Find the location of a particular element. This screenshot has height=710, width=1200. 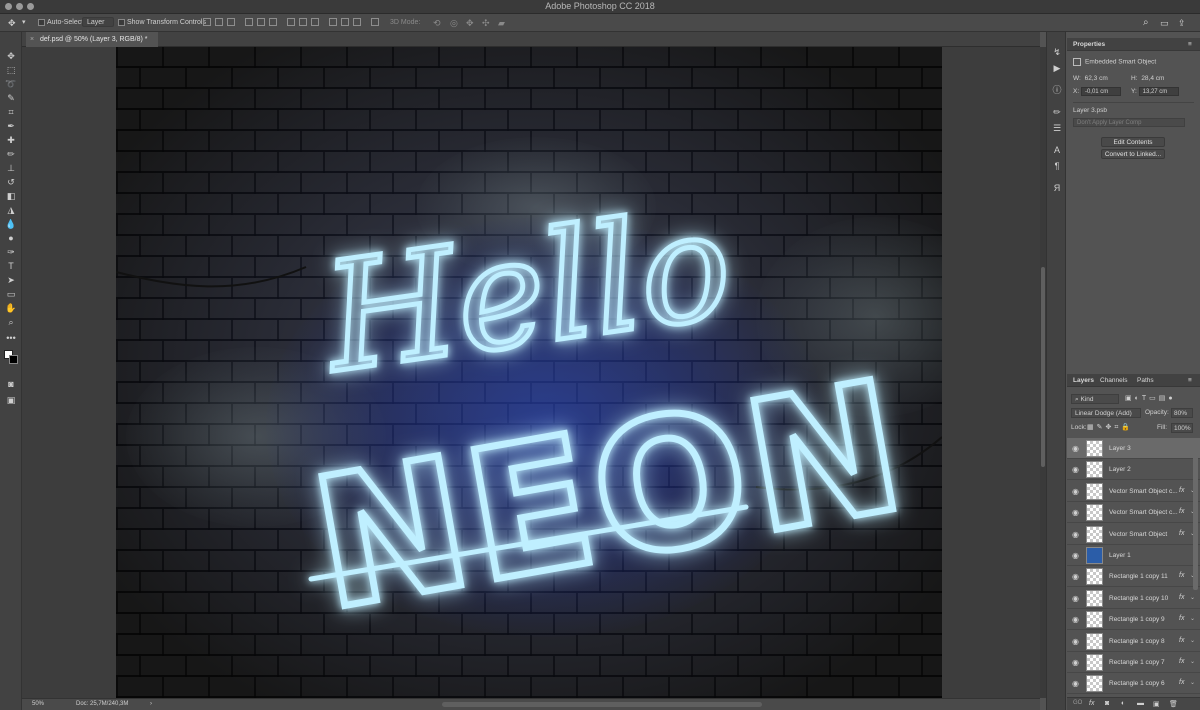

lasso-tool-icon: ➰ is located at coordinates (11, 84).